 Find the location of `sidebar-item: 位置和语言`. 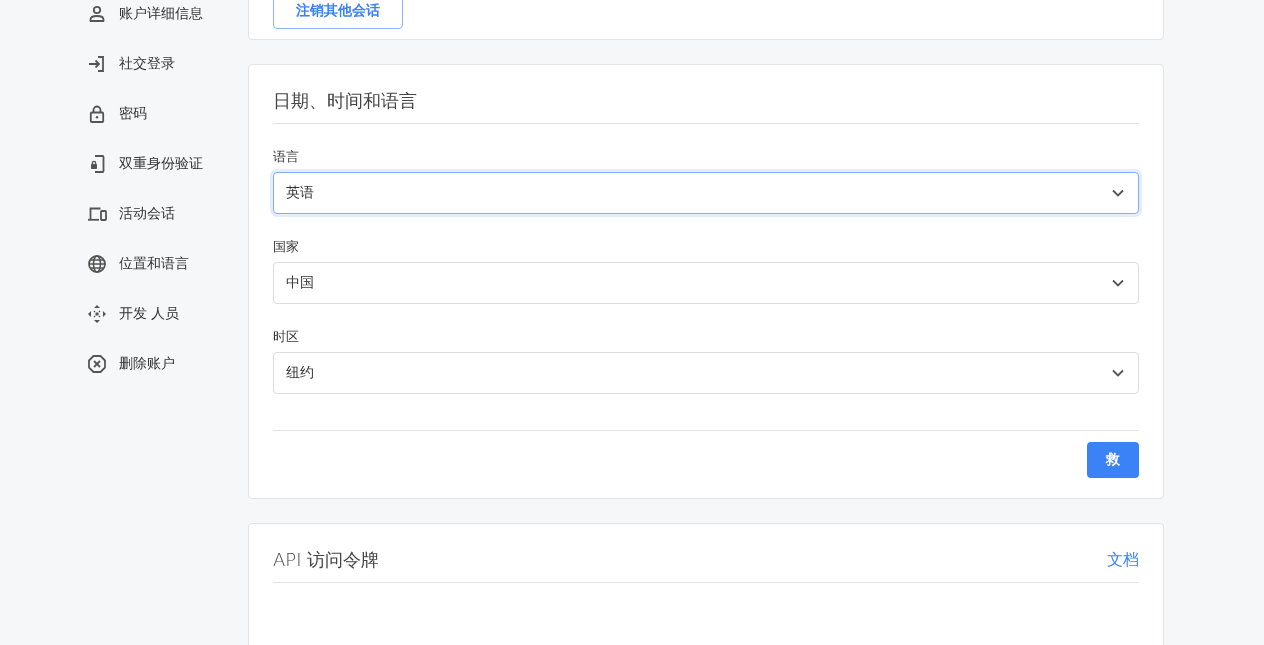

sidebar-item: 位置和语言 is located at coordinates (137, 264).